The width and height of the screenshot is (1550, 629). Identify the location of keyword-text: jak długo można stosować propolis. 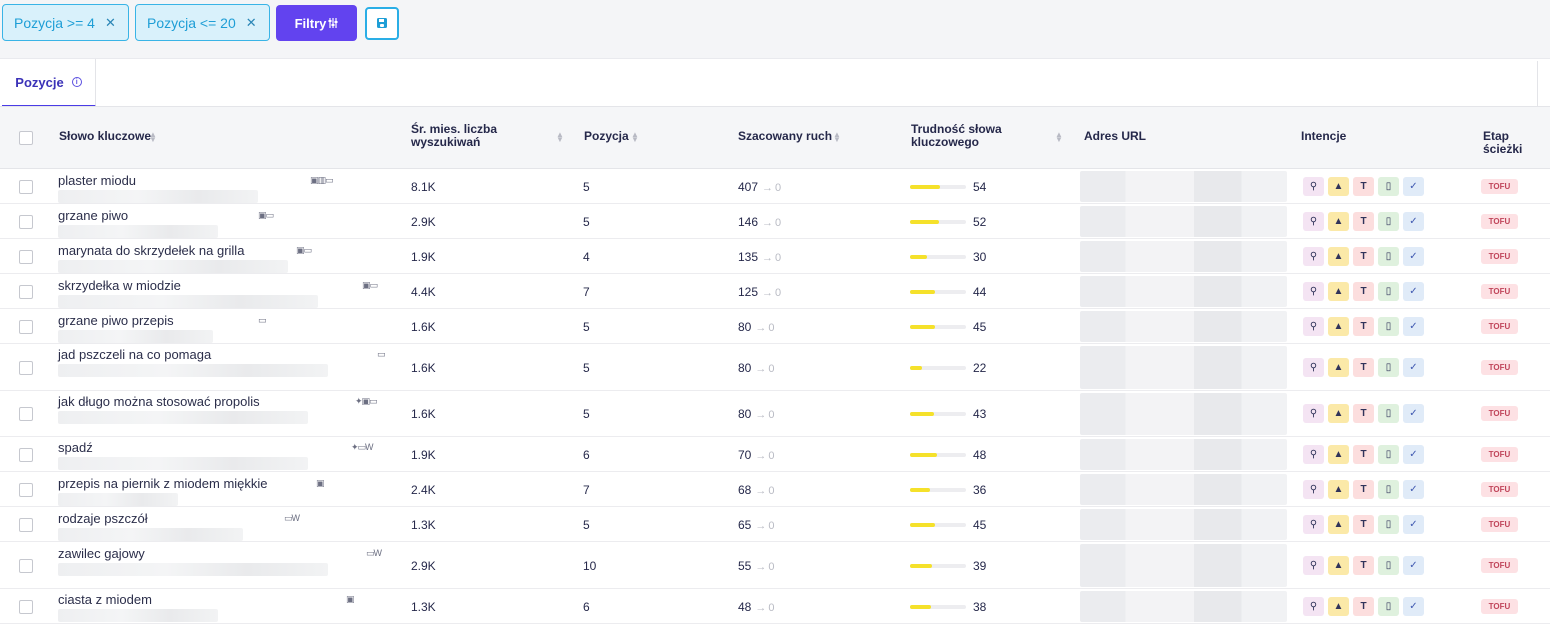
(159, 401).